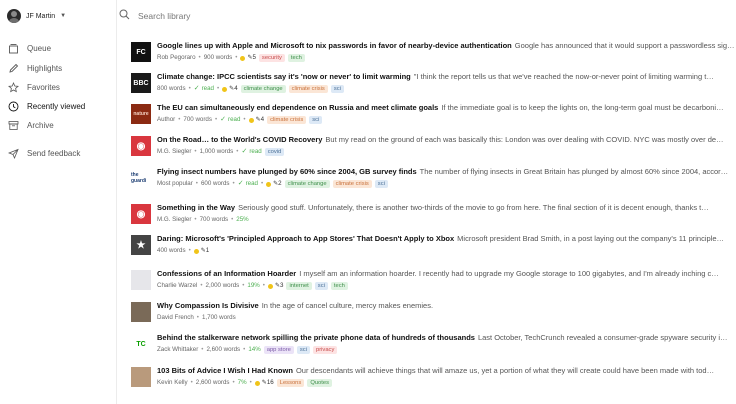  Describe the element at coordinates (290, 383) in the screenshot. I see `tag: Lessons` at that location.